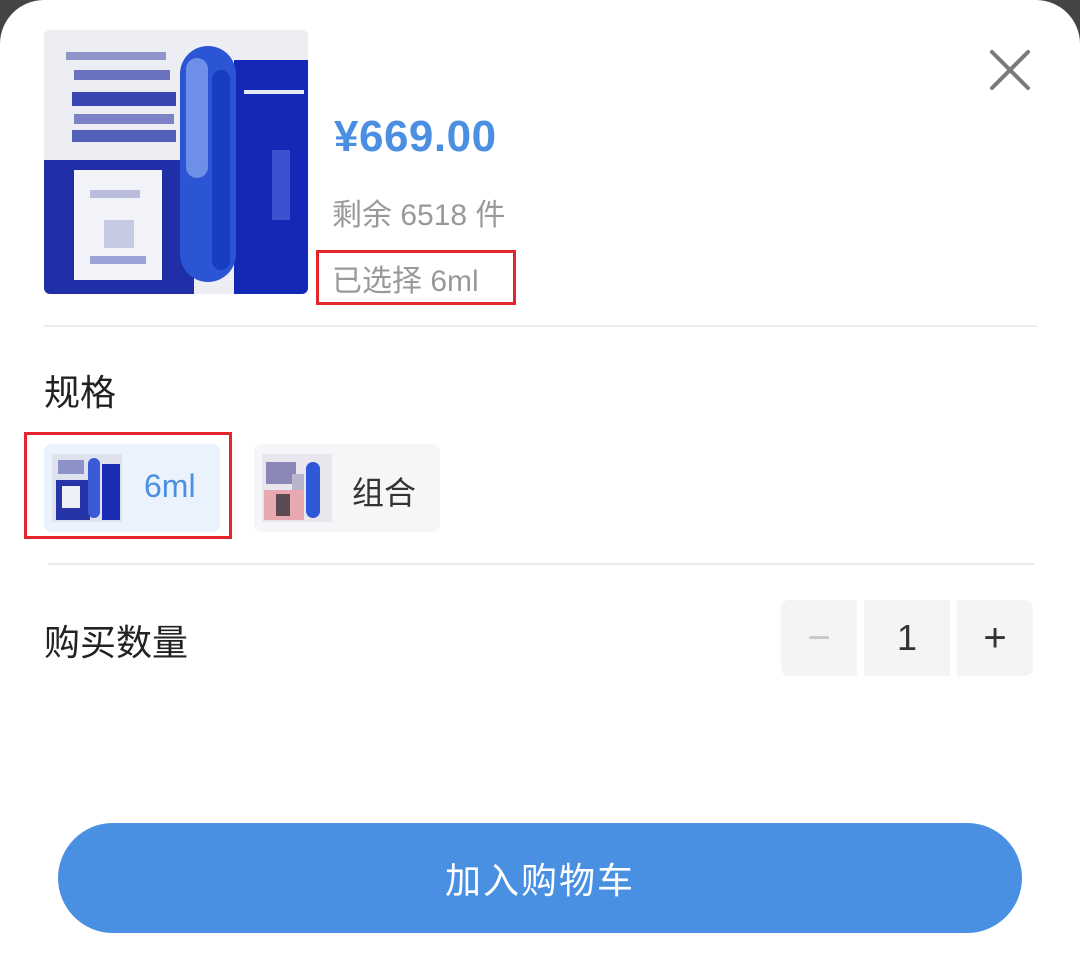  Describe the element at coordinates (384, 493) in the screenshot. I see `spec-option-label: 组合` at that location.